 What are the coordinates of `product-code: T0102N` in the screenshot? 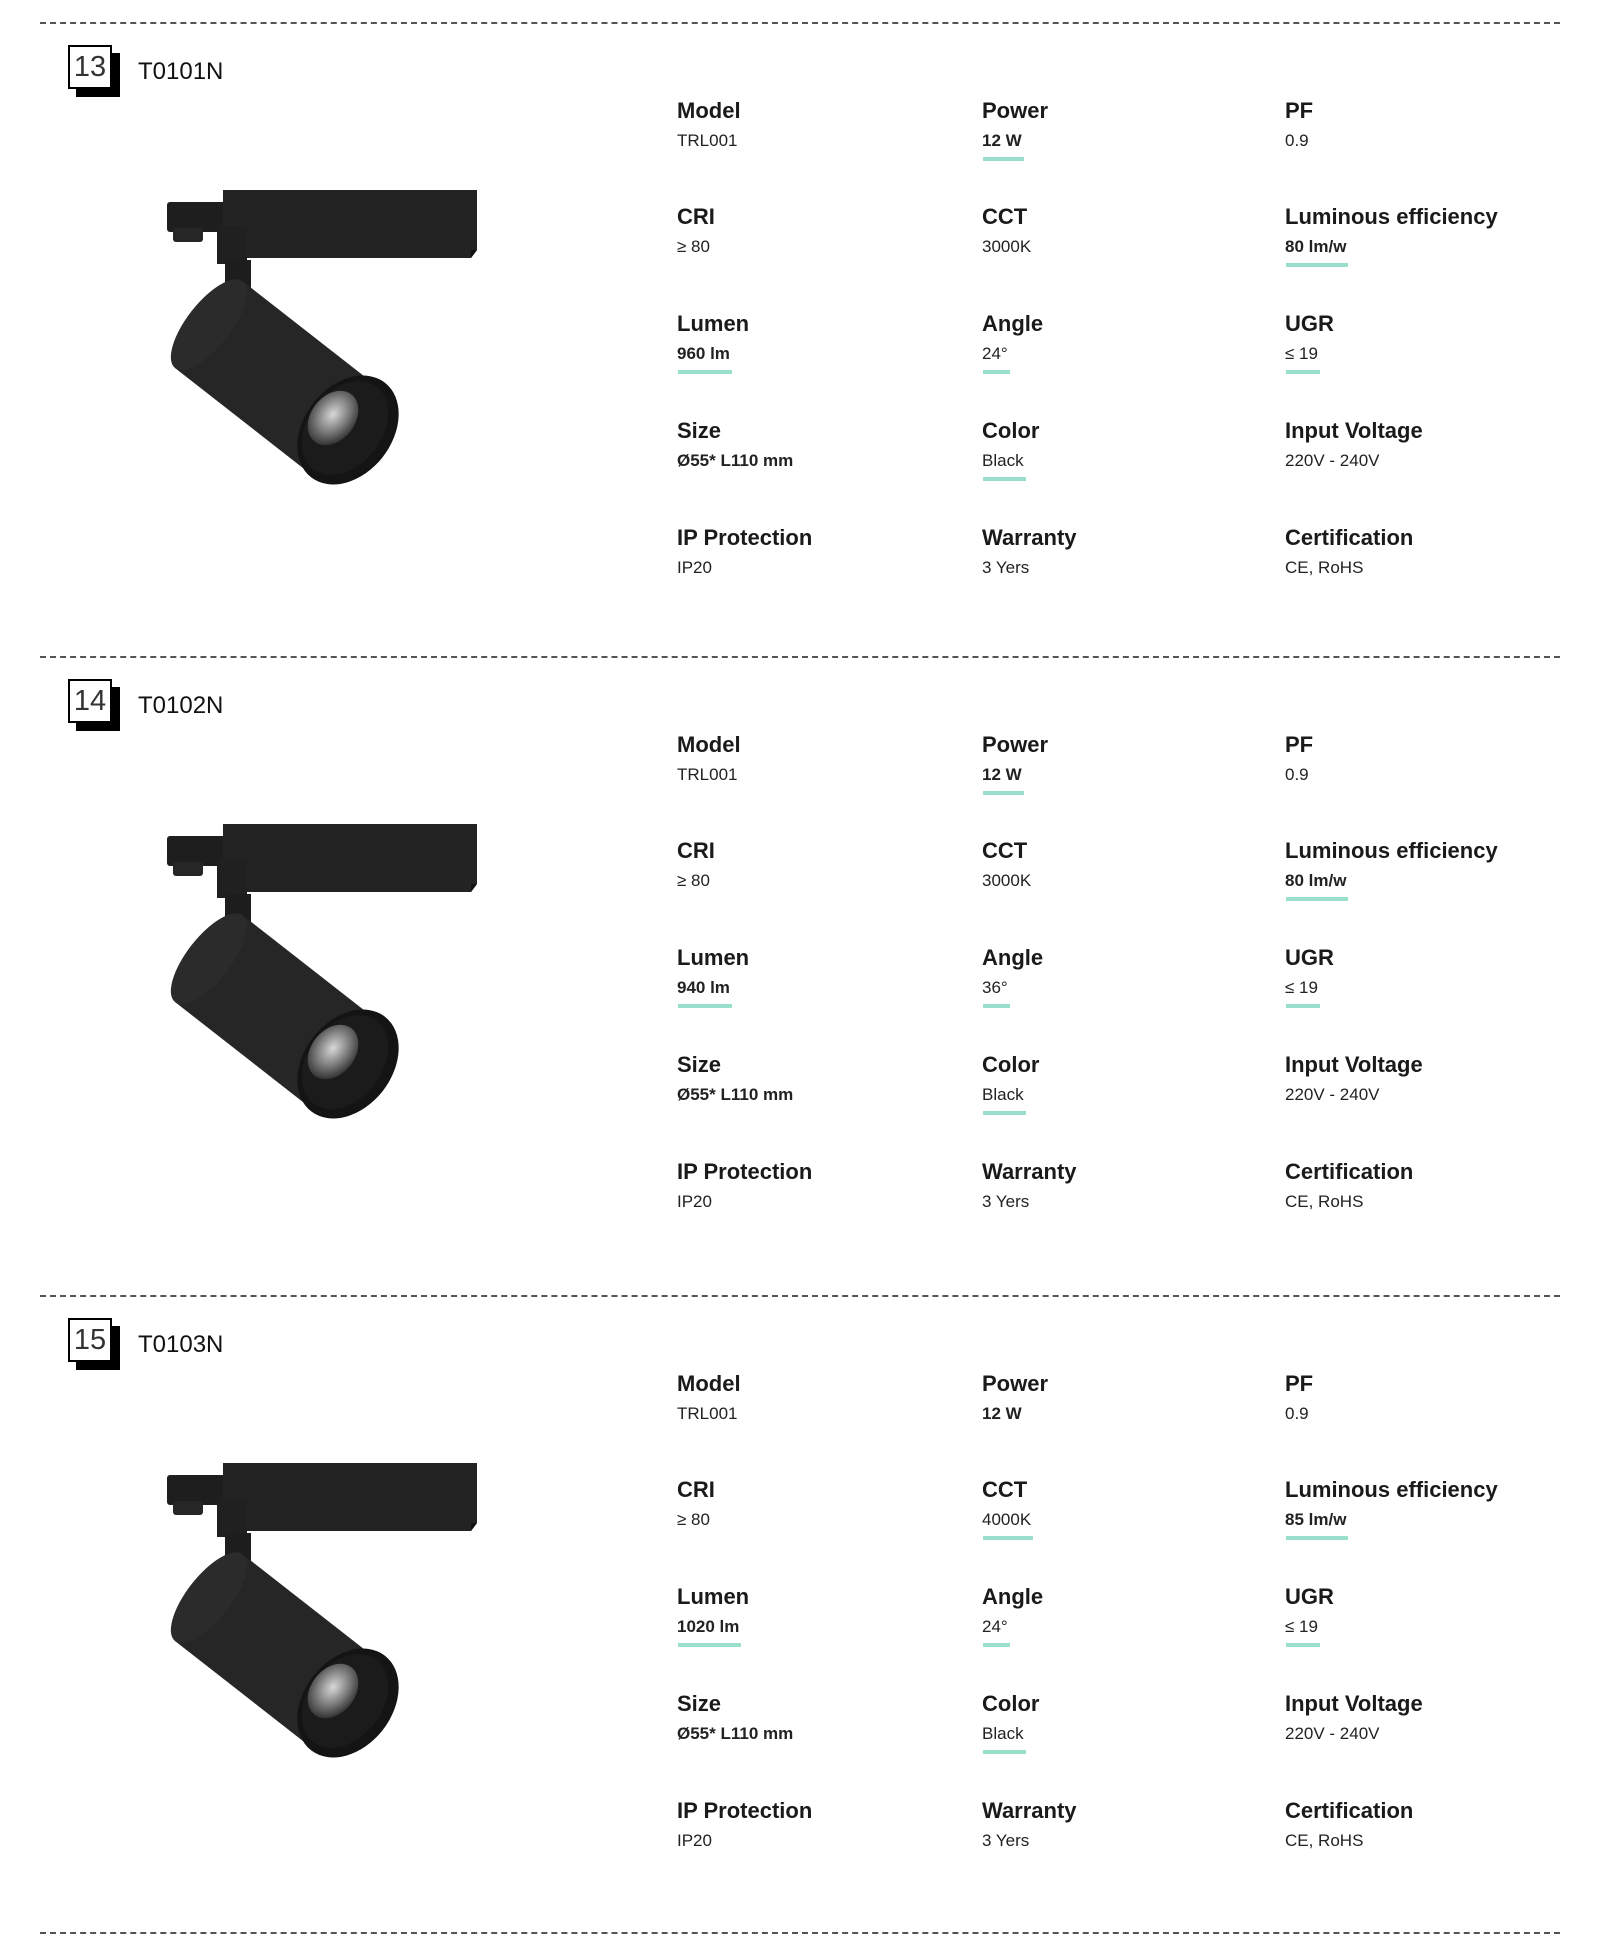 It's located at (181, 705).